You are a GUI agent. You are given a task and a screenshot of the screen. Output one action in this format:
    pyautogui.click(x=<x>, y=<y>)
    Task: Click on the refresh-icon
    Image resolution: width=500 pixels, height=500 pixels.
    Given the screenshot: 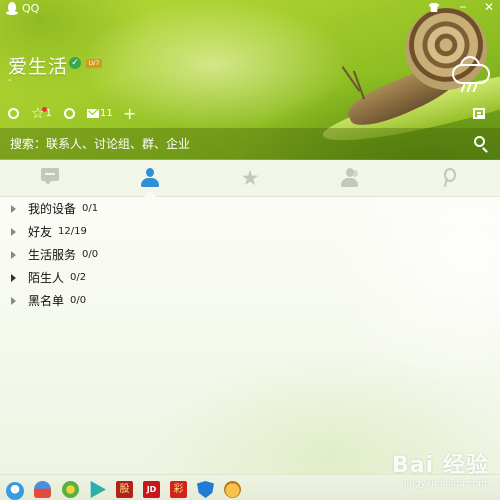 What is the action you would take?
    pyautogui.click(x=69, y=113)
    